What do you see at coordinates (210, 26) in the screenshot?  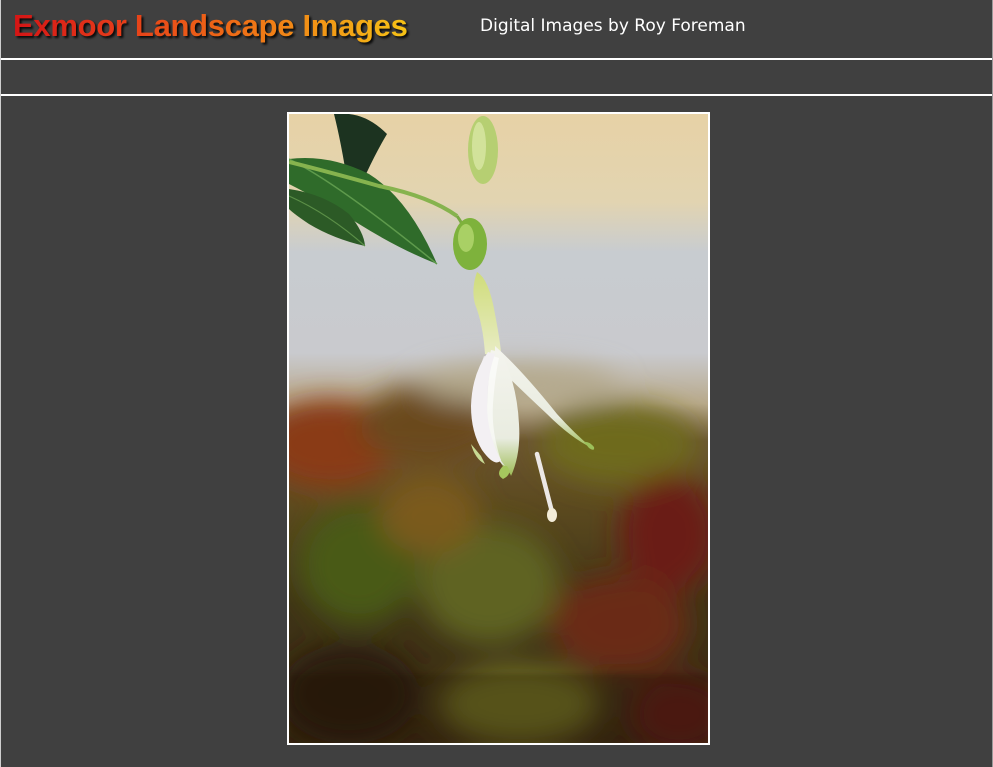 I see `site-title: Exmoor Landscape Images` at bounding box center [210, 26].